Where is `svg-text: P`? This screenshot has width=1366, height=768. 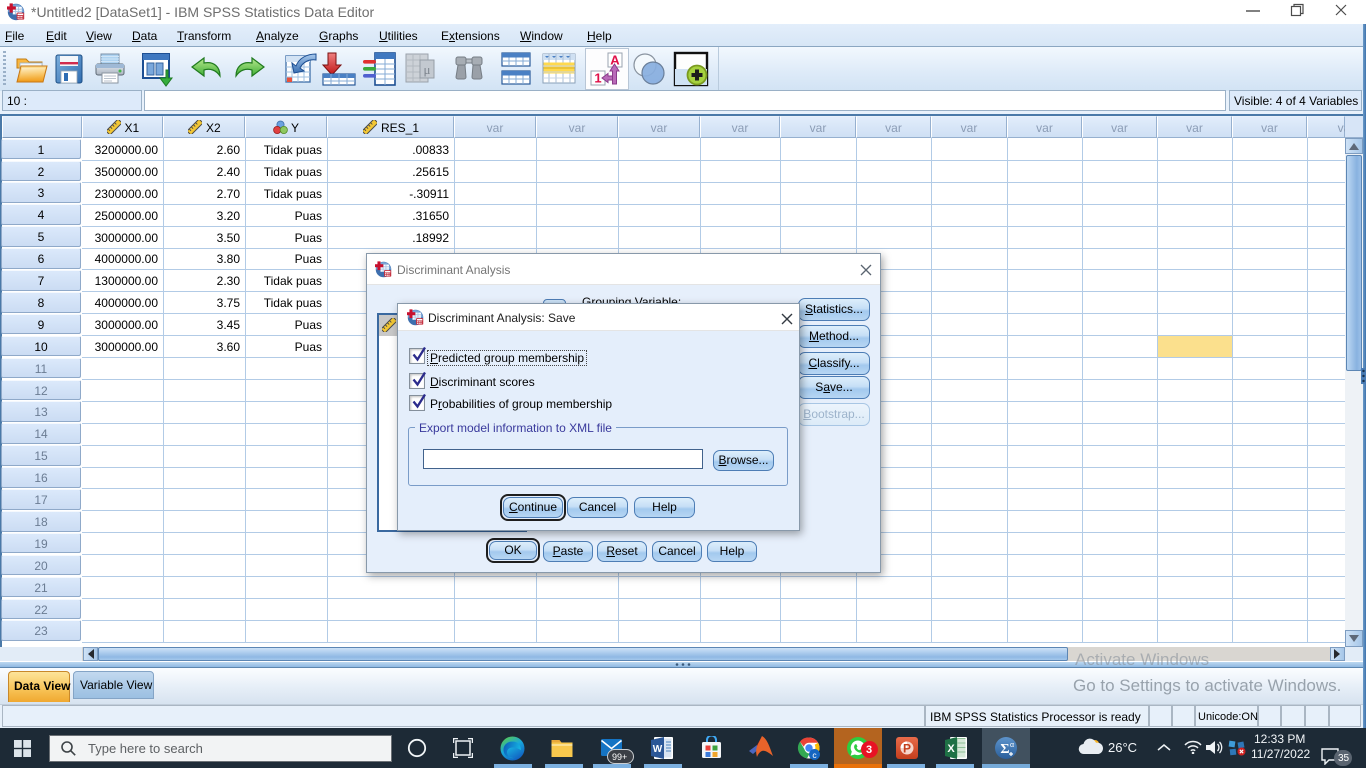 svg-text: P is located at coordinates (907, 749).